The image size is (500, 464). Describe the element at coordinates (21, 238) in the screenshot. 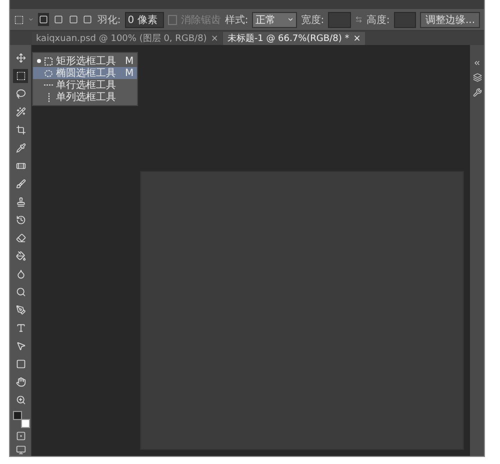

I see `eraser-tool-icon` at that location.